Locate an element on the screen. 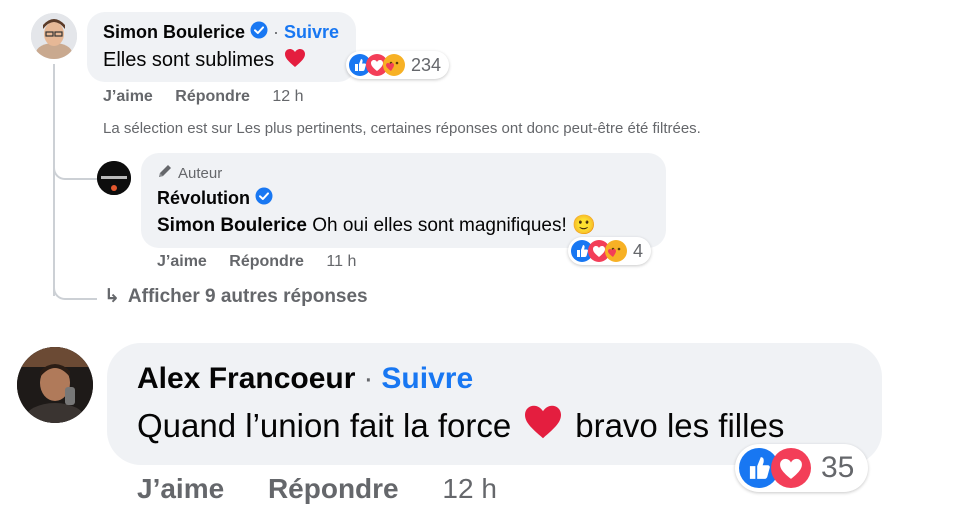 The height and width of the screenshot is (523, 980). comment-text-simon: Elles sont sublimes is located at coordinates (204, 60).